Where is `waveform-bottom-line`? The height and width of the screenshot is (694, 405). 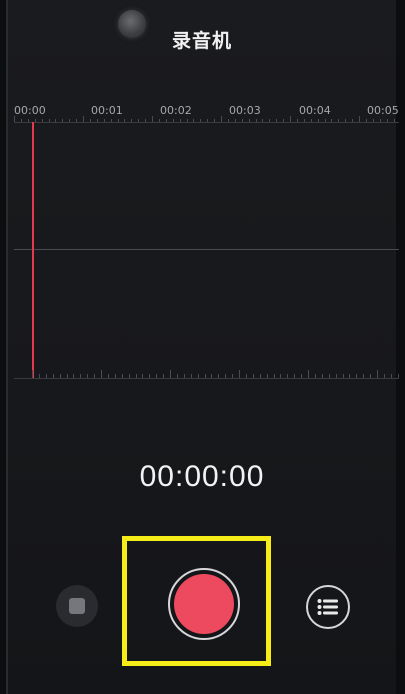 waveform-bottom-line is located at coordinates (206, 378).